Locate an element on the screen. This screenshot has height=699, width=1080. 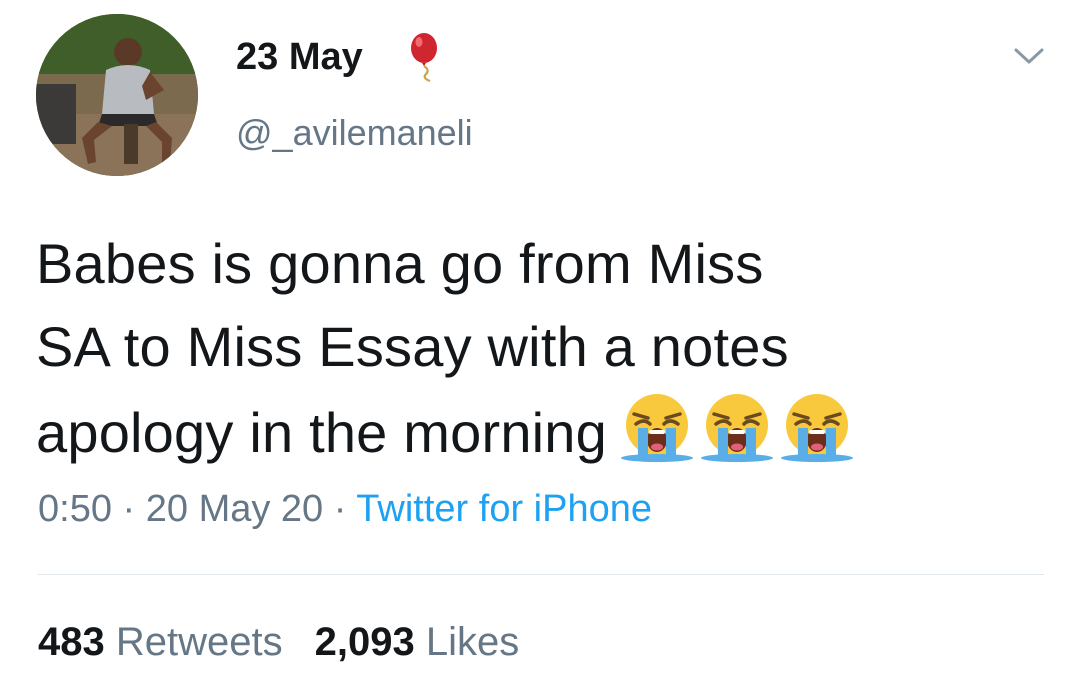
retweets-stat: 483 Retweets is located at coordinates (160, 642).